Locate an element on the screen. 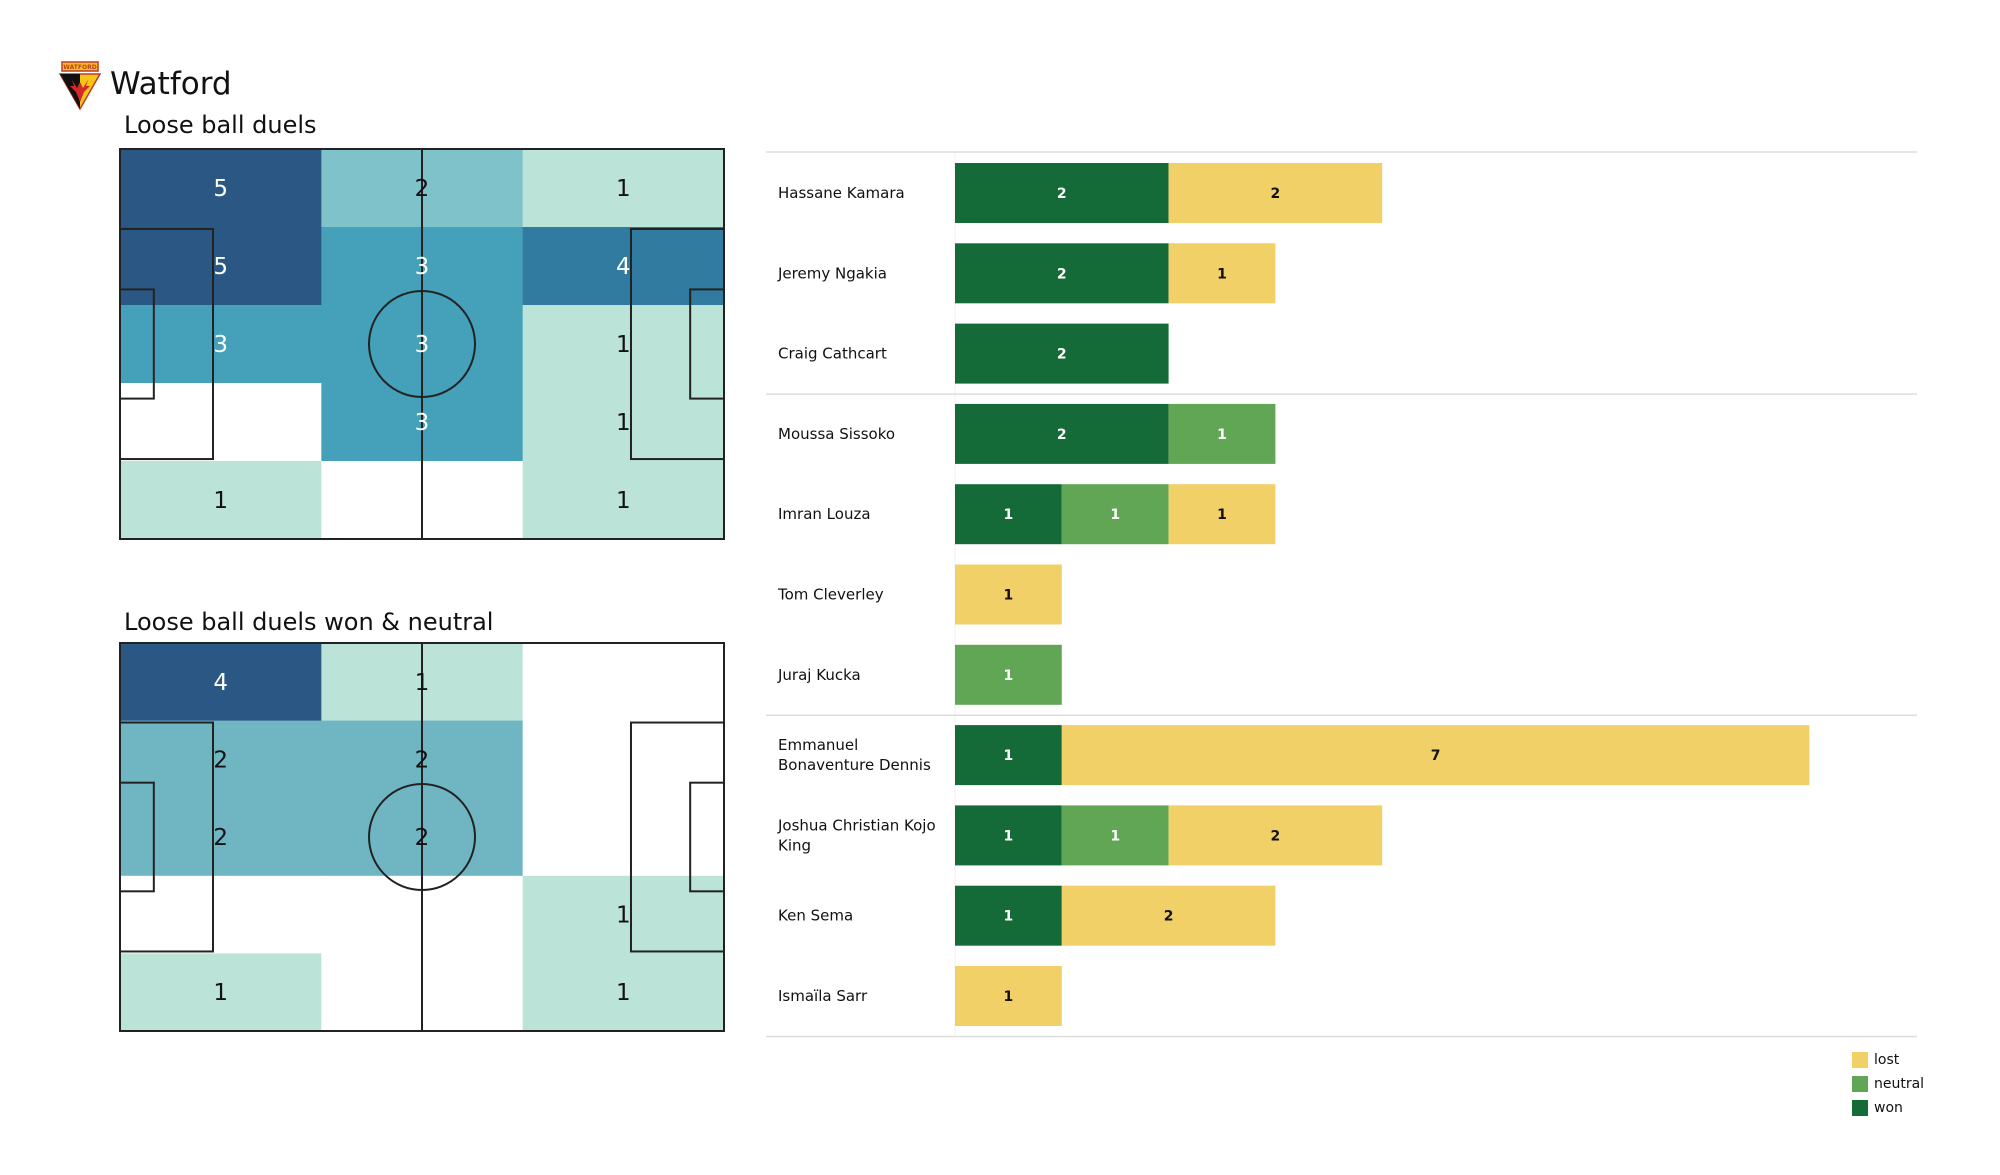  legend: lost neutral won is located at coordinates (1888, 1084).